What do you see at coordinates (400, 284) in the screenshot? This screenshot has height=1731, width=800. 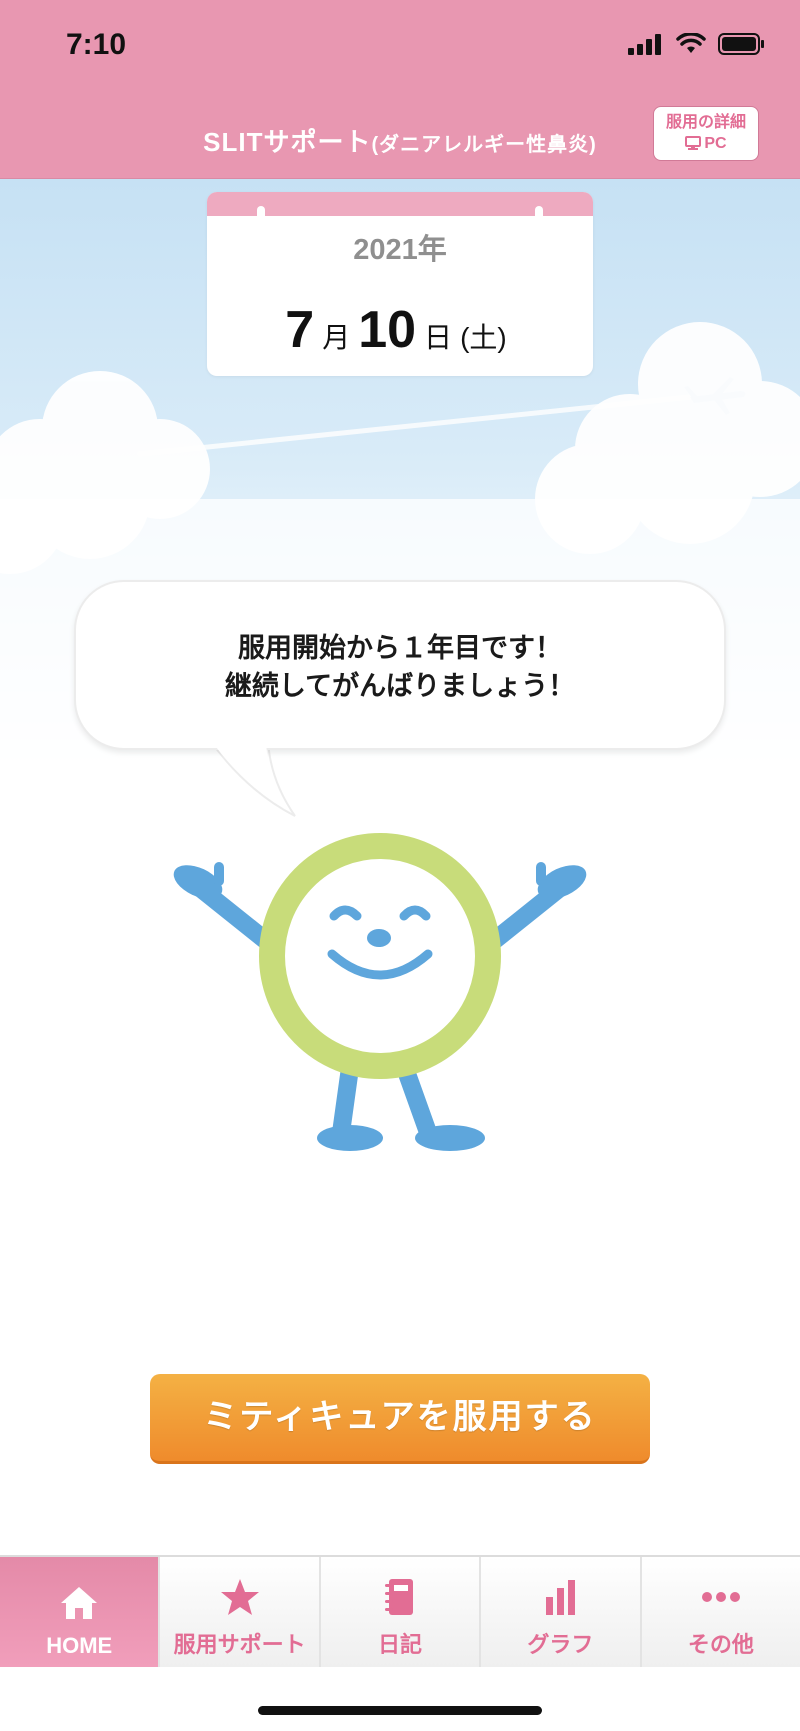 I see `date-calendar-card: 2021年 7 月 10 日 (土)` at bounding box center [400, 284].